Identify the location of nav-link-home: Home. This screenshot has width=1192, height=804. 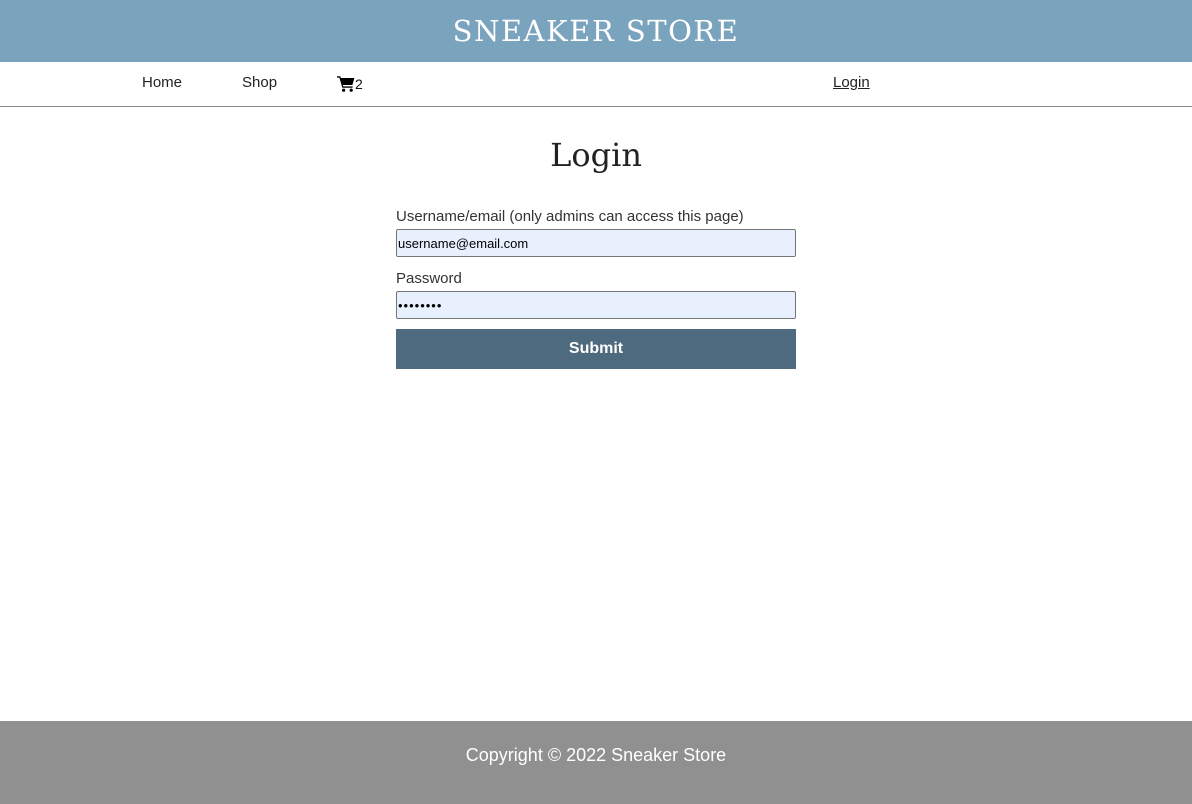
(162, 82).